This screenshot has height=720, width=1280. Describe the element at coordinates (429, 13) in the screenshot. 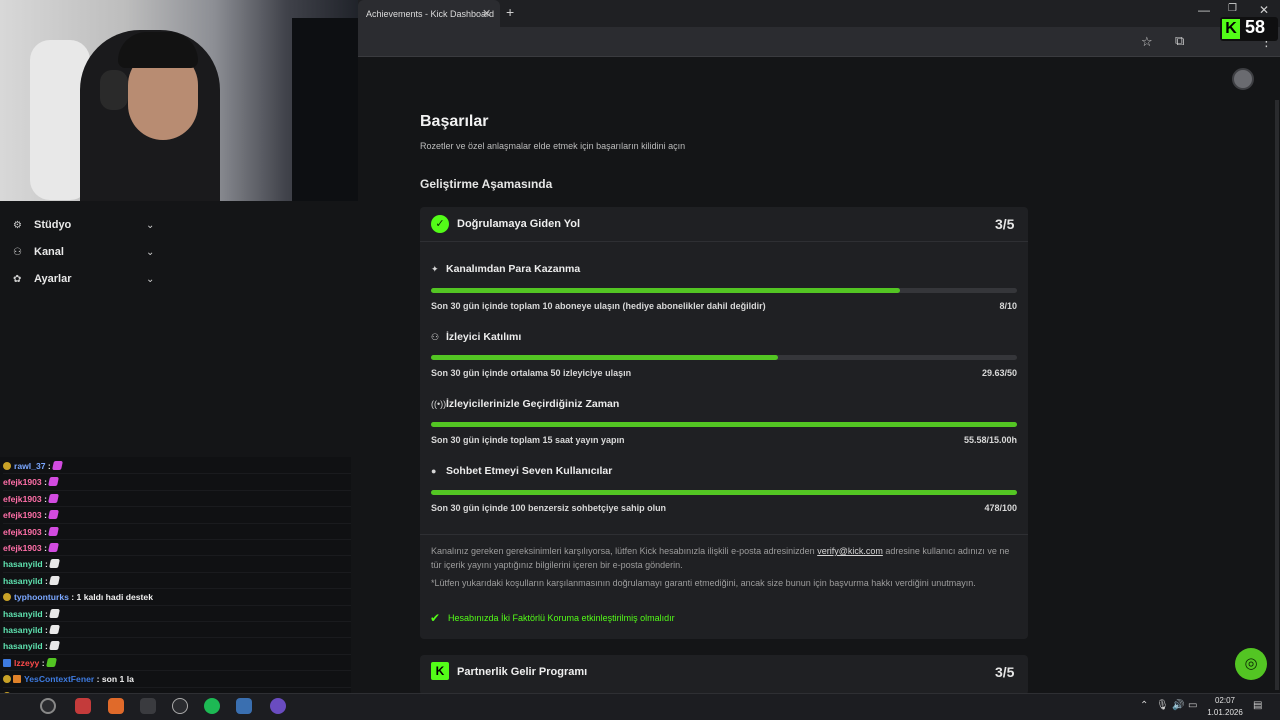

I see `browser-tab: Achievements - Kick Dashboard` at that location.